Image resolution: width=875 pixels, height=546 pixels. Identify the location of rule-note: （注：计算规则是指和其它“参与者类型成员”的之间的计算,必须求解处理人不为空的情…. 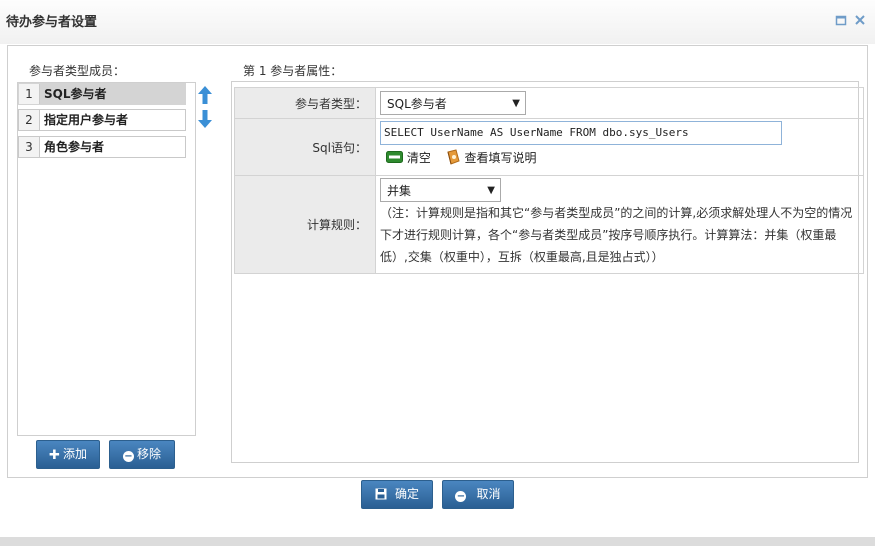
(616, 235).